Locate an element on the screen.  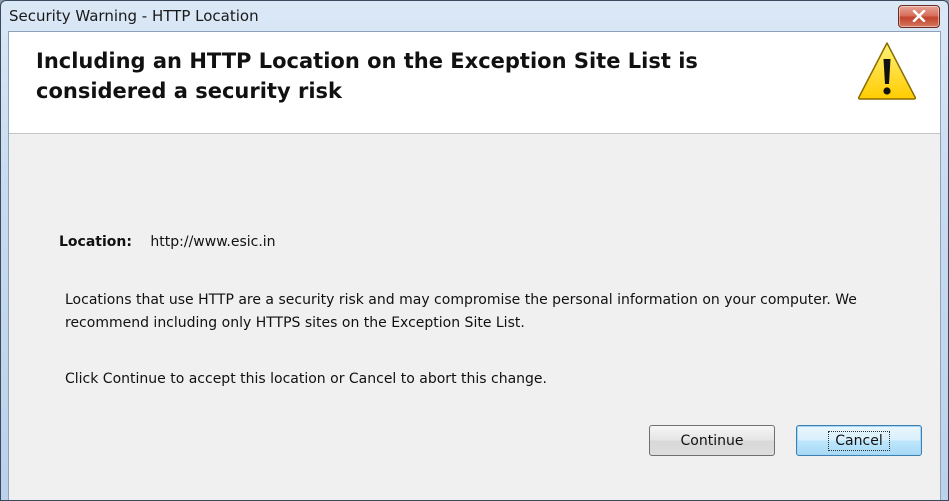
close-icon is located at coordinates (919, 16).